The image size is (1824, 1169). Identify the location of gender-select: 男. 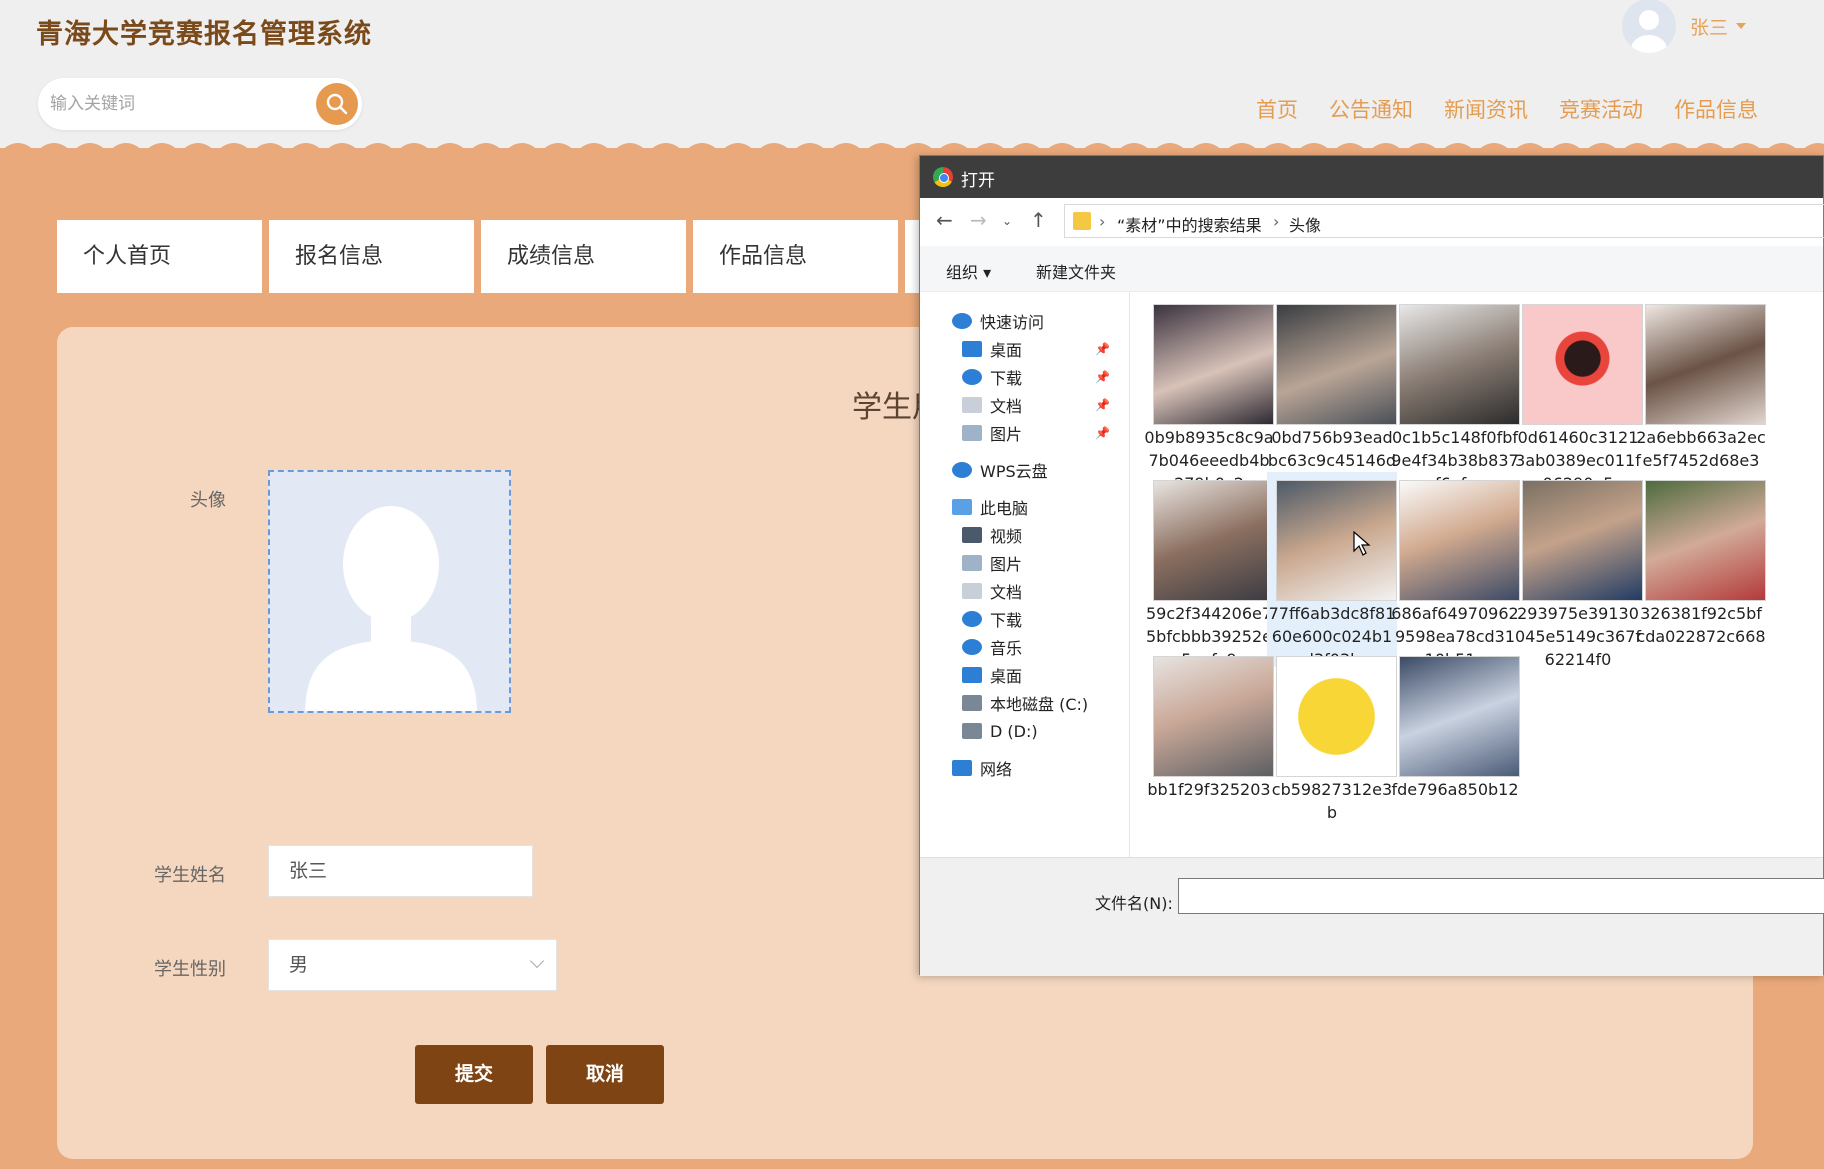
(412, 965).